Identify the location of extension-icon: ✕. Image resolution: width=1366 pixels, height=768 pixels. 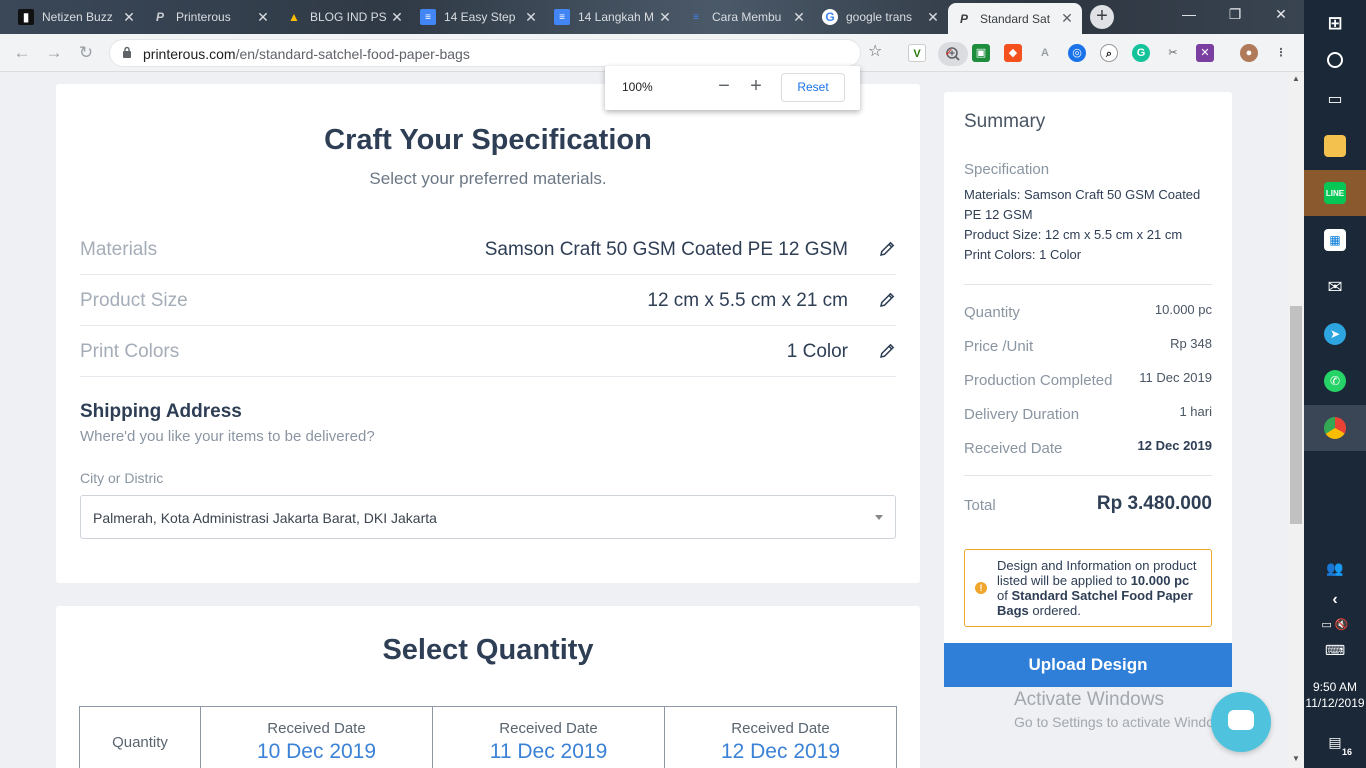
(1205, 53).